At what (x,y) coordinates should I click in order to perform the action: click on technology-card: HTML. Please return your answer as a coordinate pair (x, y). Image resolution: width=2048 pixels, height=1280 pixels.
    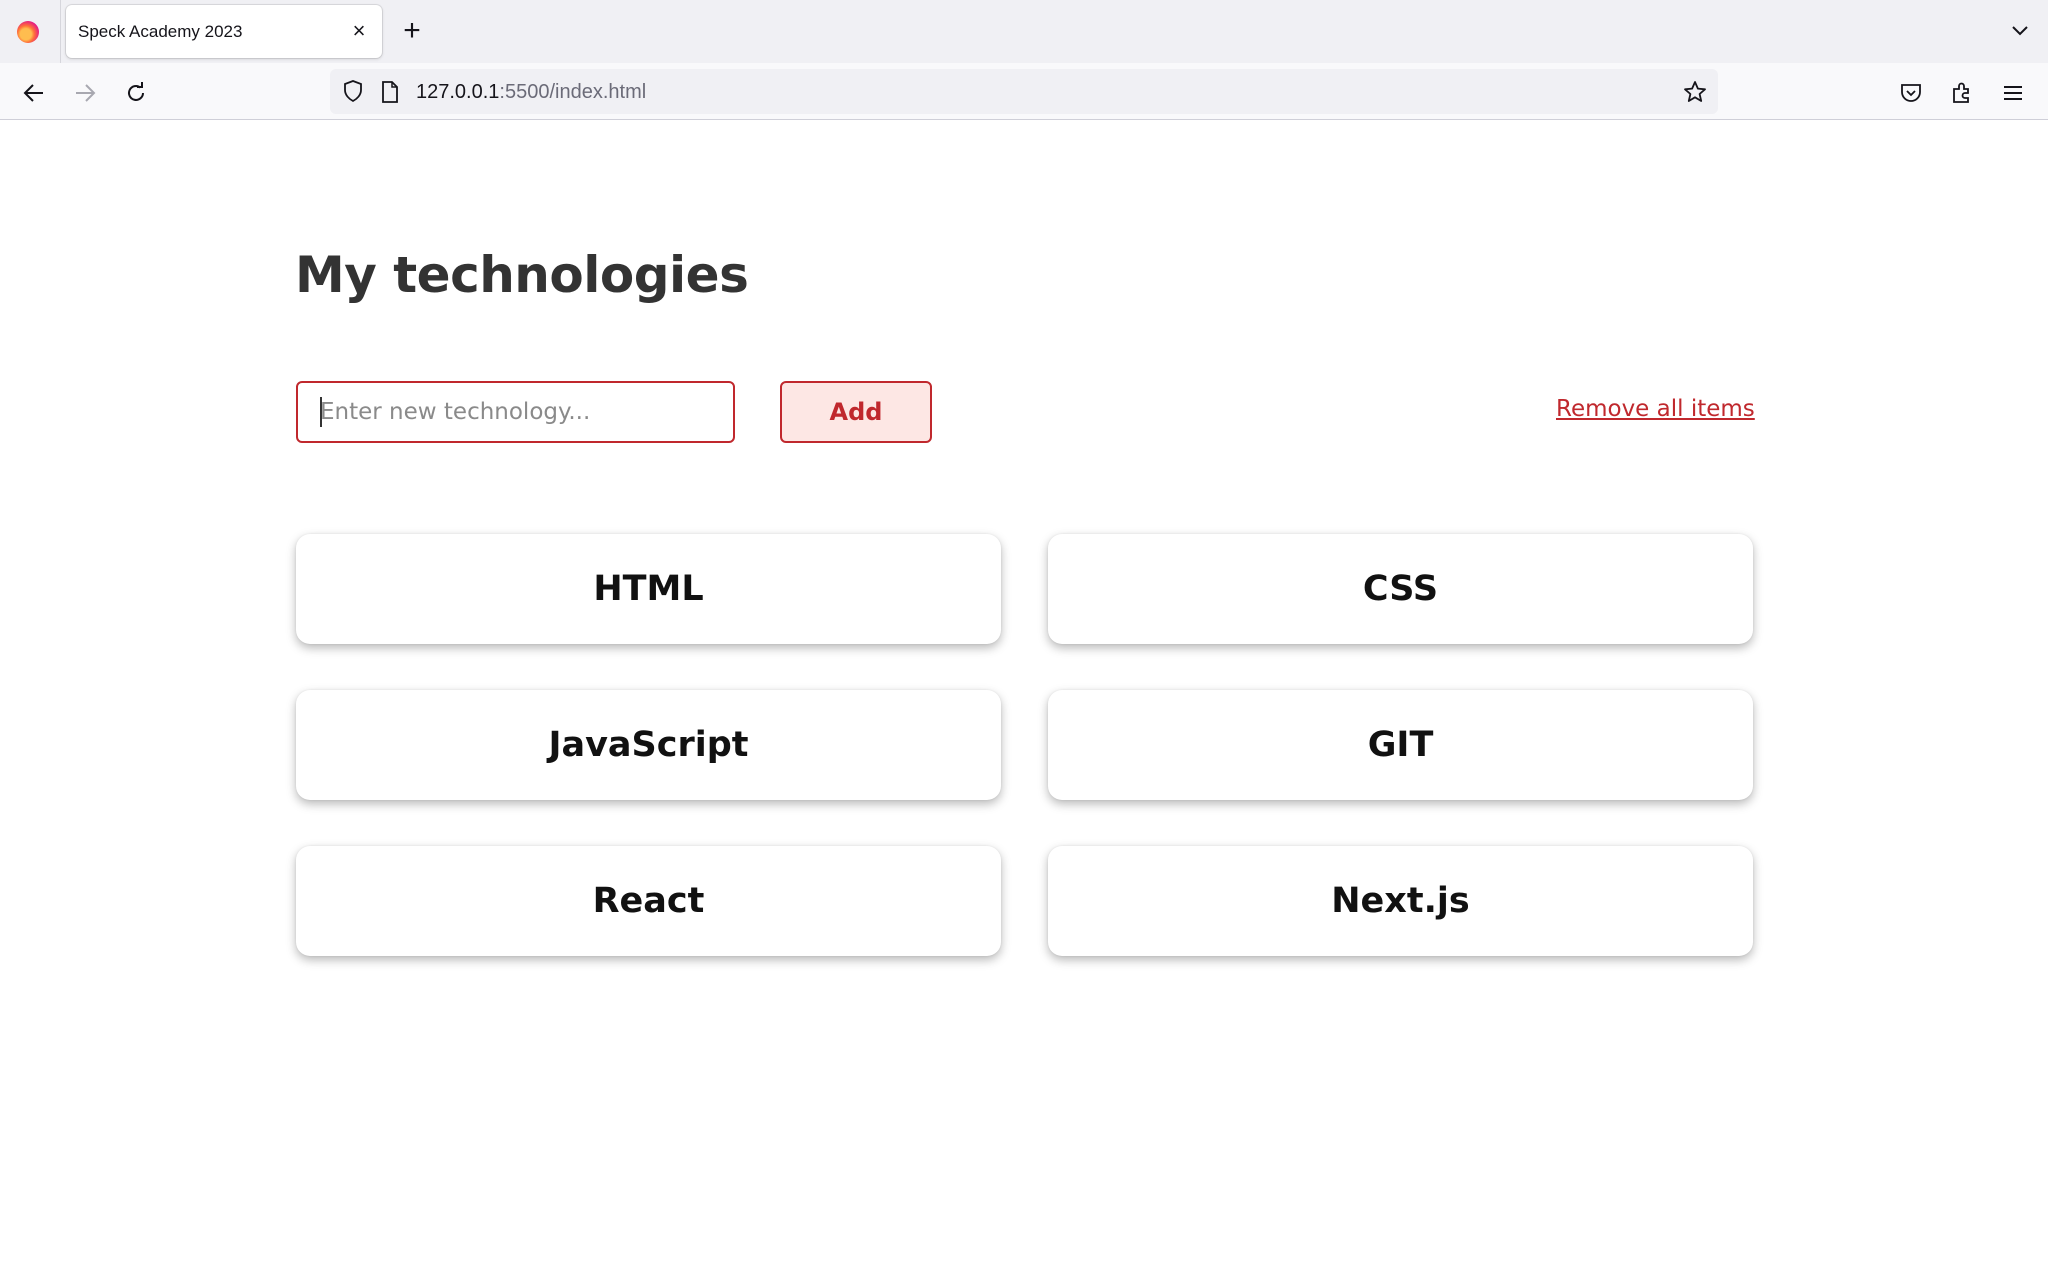
    Looking at the image, I should click on (648, 589).